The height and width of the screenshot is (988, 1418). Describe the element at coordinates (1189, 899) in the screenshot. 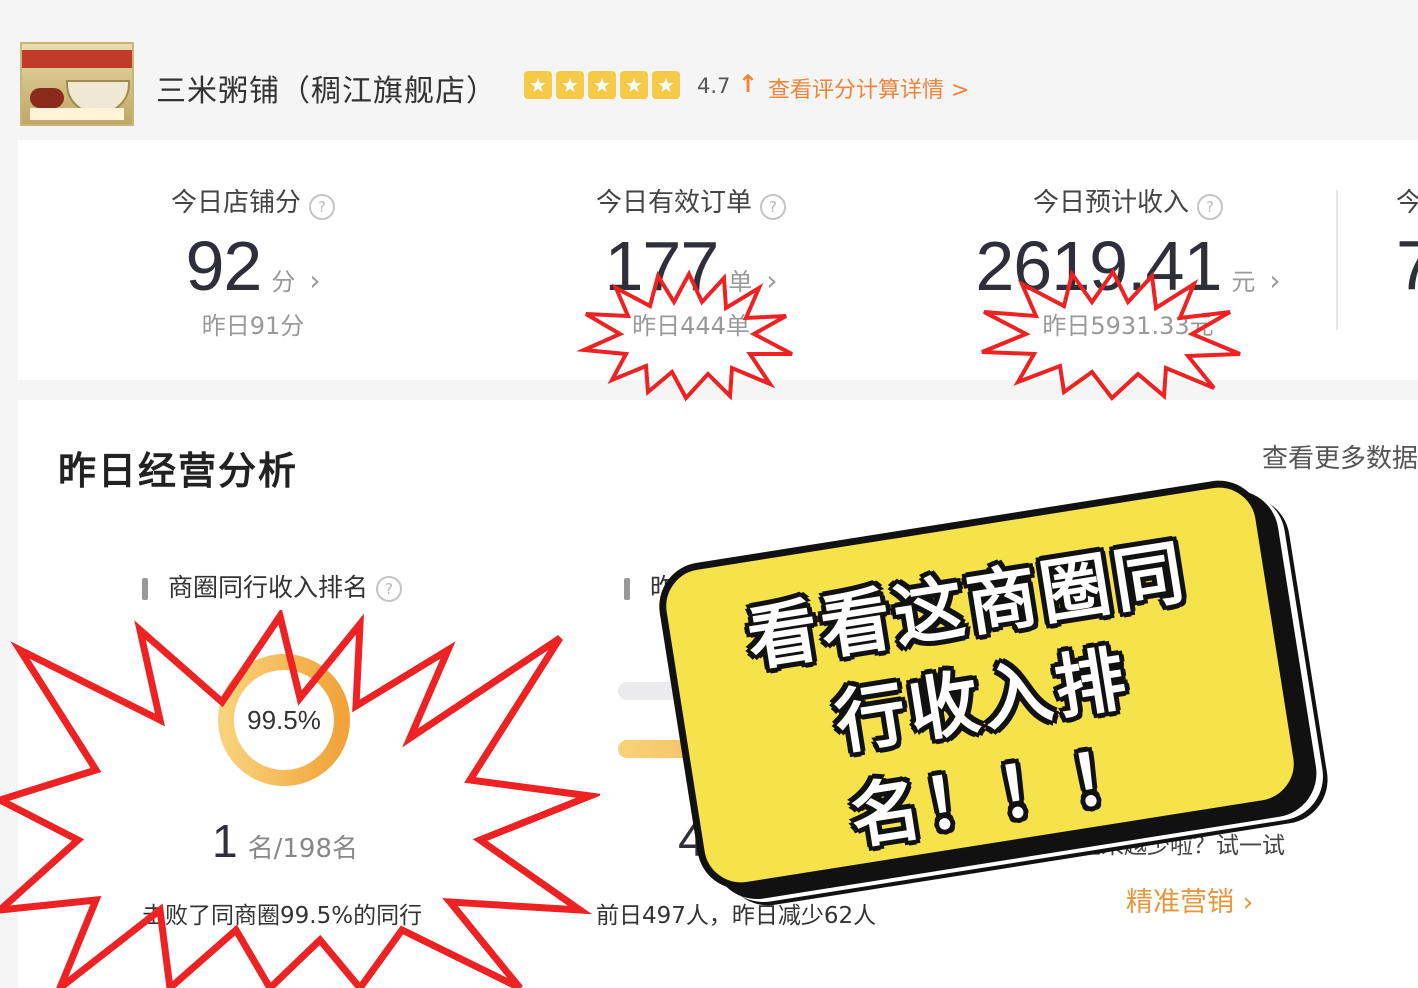

I see `precise-marketing-link: 精准营销 ›` at that location.